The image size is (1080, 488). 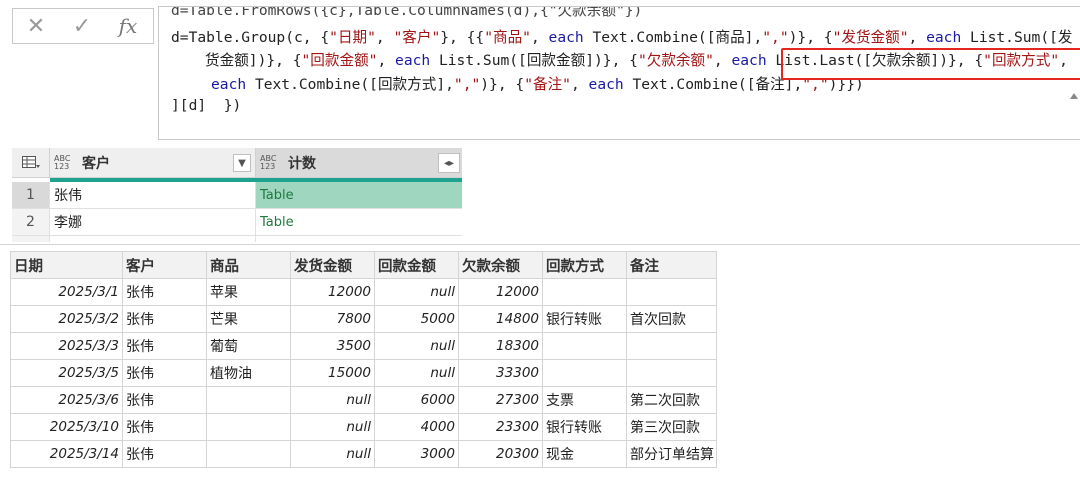 What do you see at coordinates (153, 195) in the screenshot?
I see `cell-customer: 张伟` at bounding box center [153, 195].